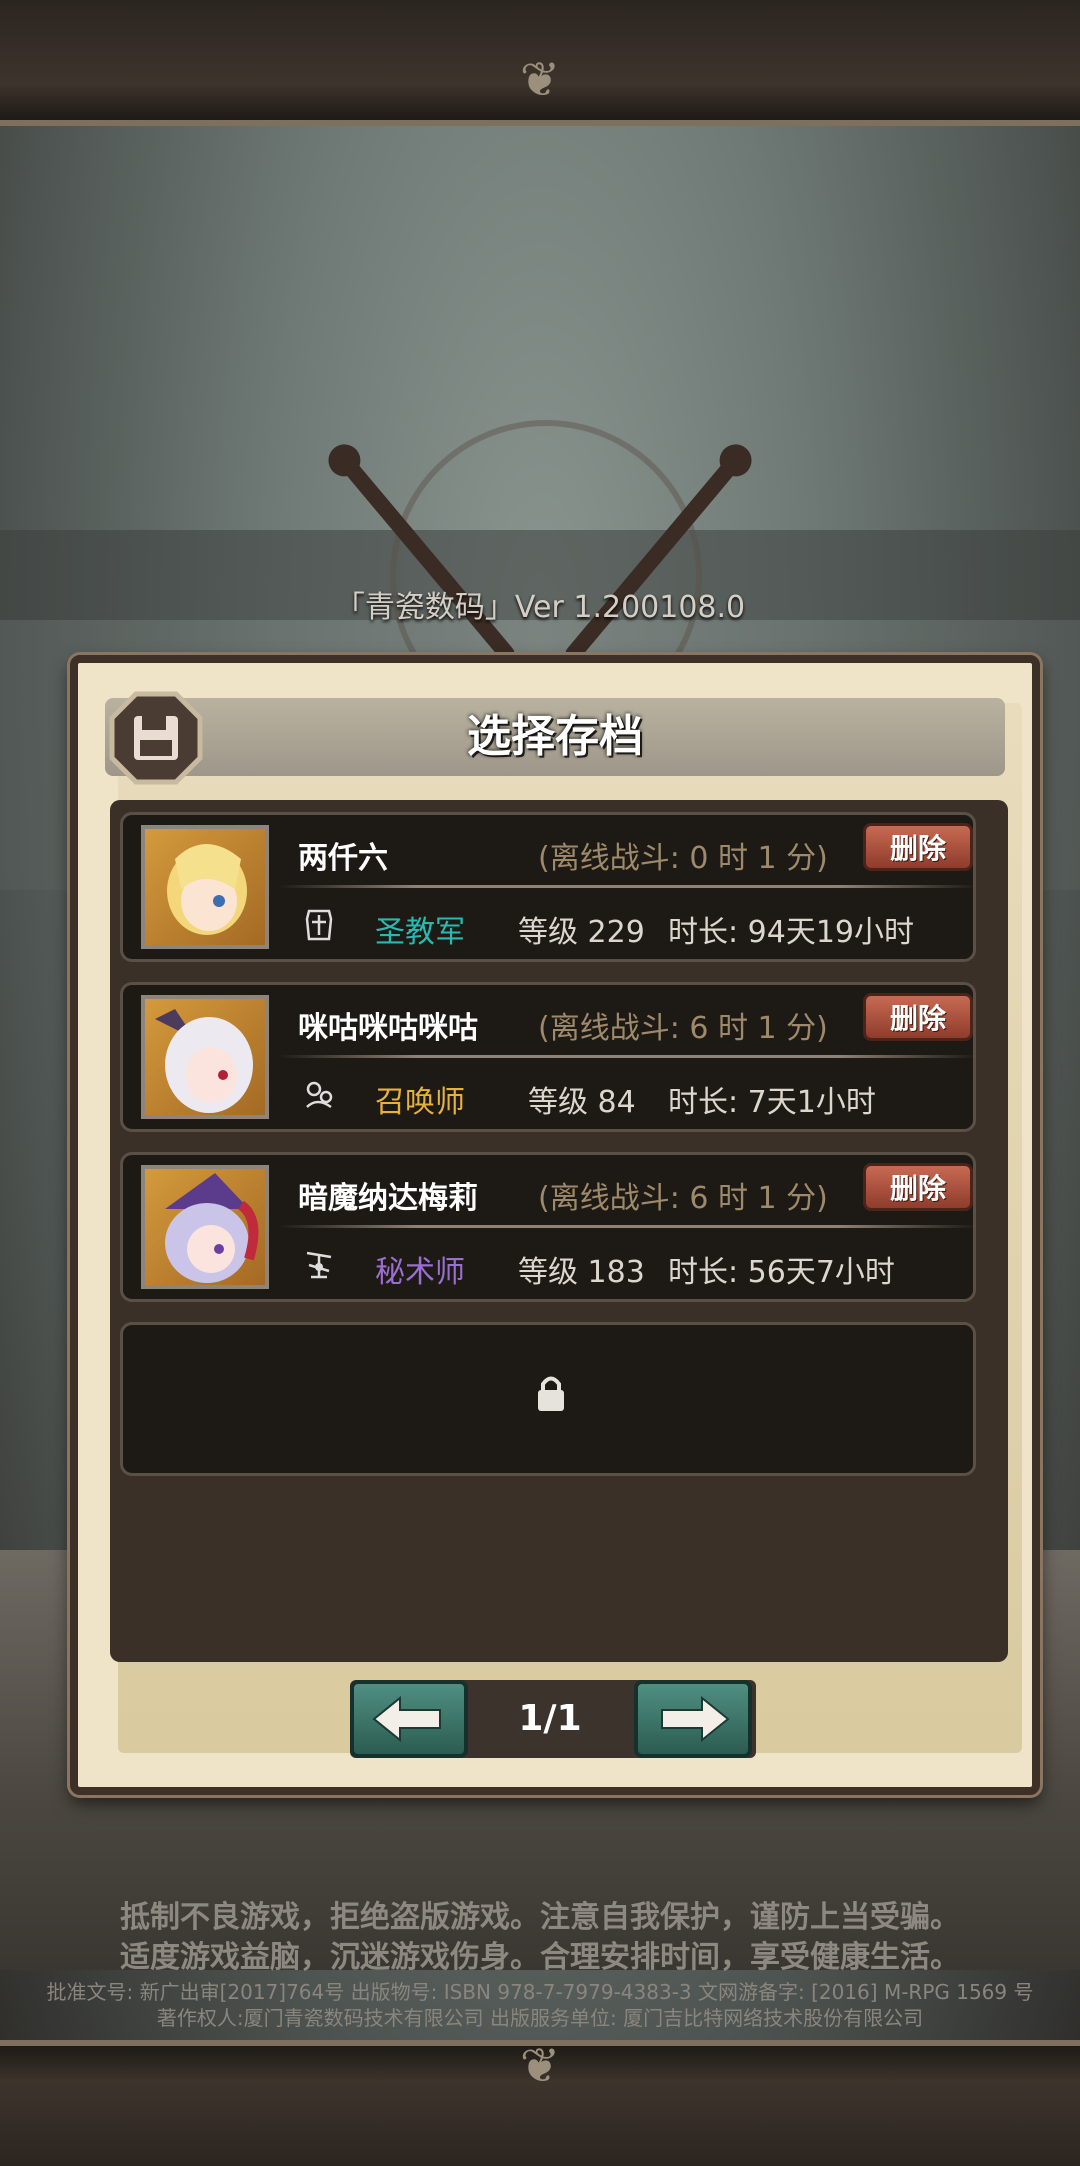 This screenshot has width=1080, height=2166. Describe the element at coordinates (388, 1198) in the screenshot. I see `character-name: 暗魔纳达梅莉` at that location.